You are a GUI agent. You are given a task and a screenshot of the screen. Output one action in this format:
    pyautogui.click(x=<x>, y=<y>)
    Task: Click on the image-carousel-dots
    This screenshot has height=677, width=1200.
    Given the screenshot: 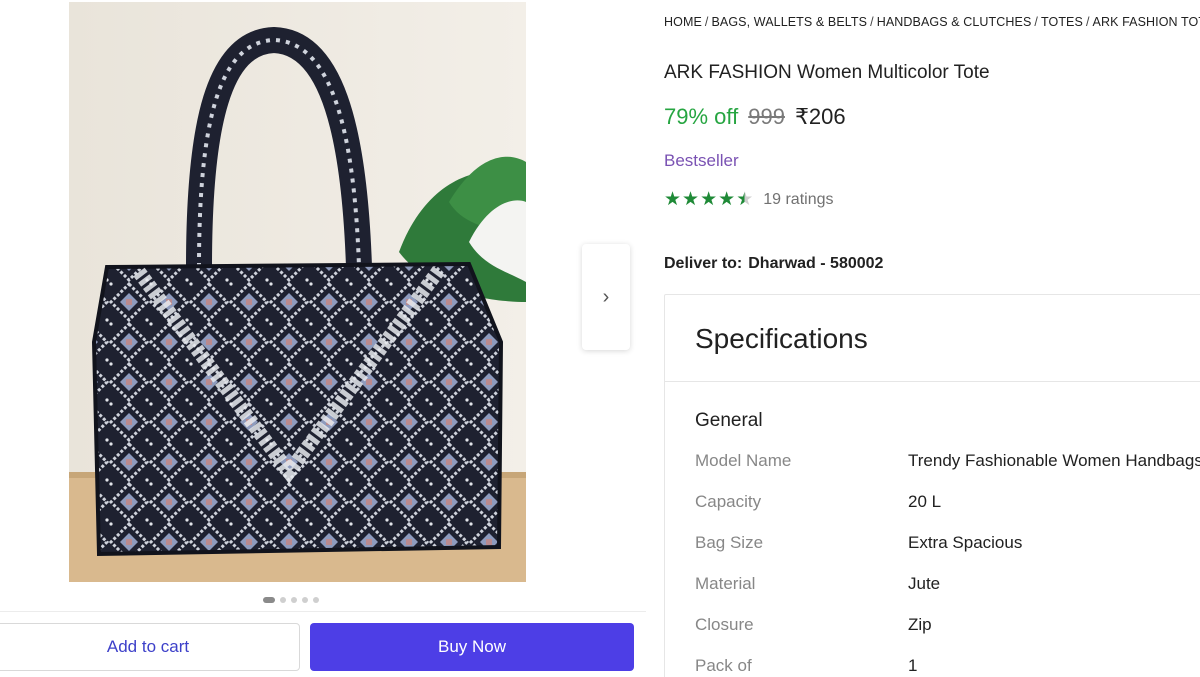 What is the action you would take?
    pyautogui.click(x=291, y=600)
    